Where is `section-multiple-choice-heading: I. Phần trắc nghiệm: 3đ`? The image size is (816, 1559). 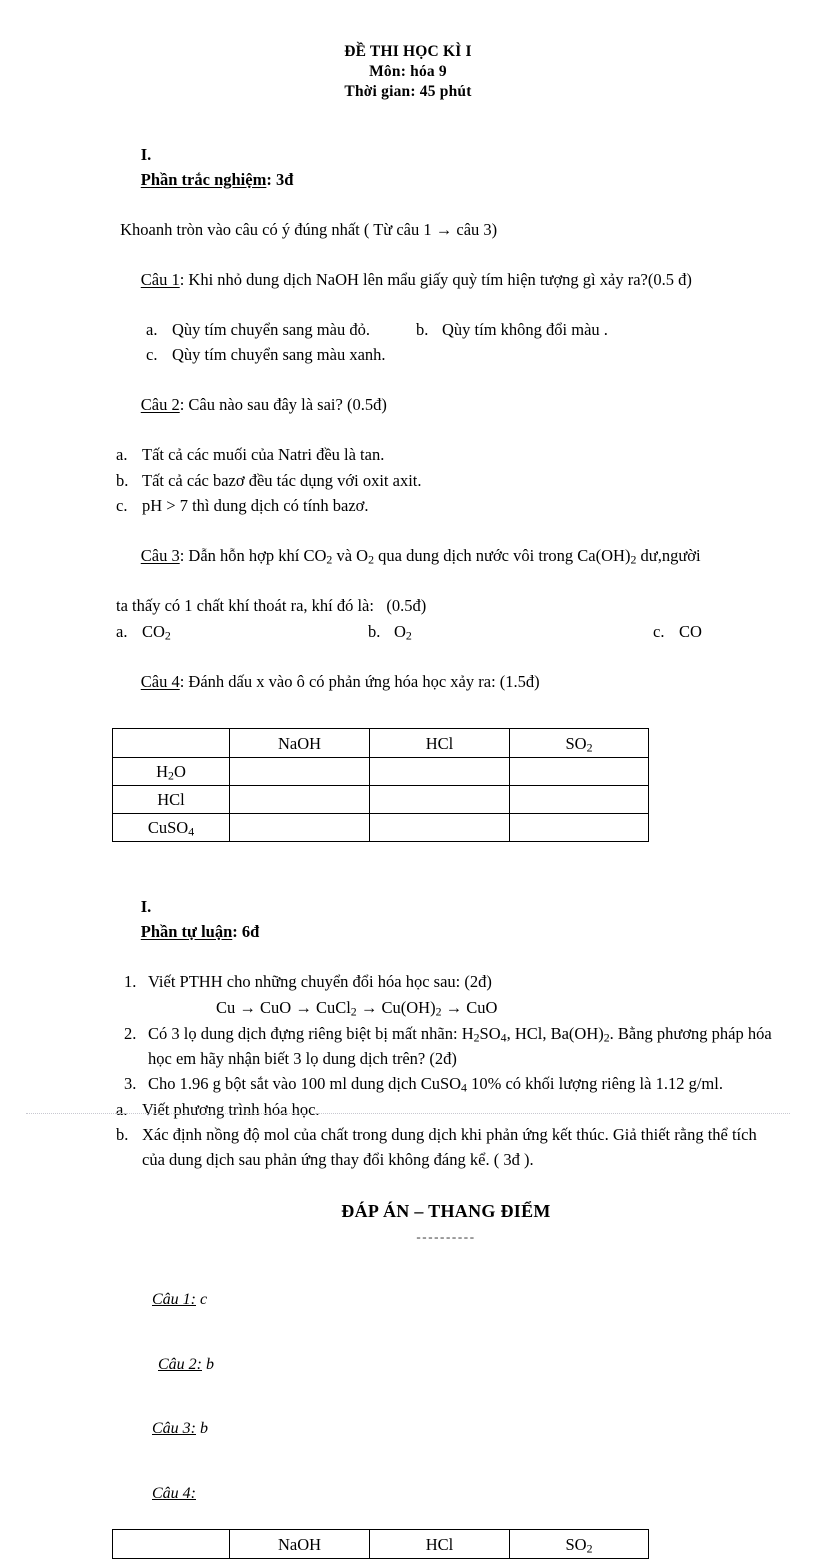
section-multiple-choice-heading: I. Phần trắc nghiệm: 3đ is located at coordinates (446, 166).